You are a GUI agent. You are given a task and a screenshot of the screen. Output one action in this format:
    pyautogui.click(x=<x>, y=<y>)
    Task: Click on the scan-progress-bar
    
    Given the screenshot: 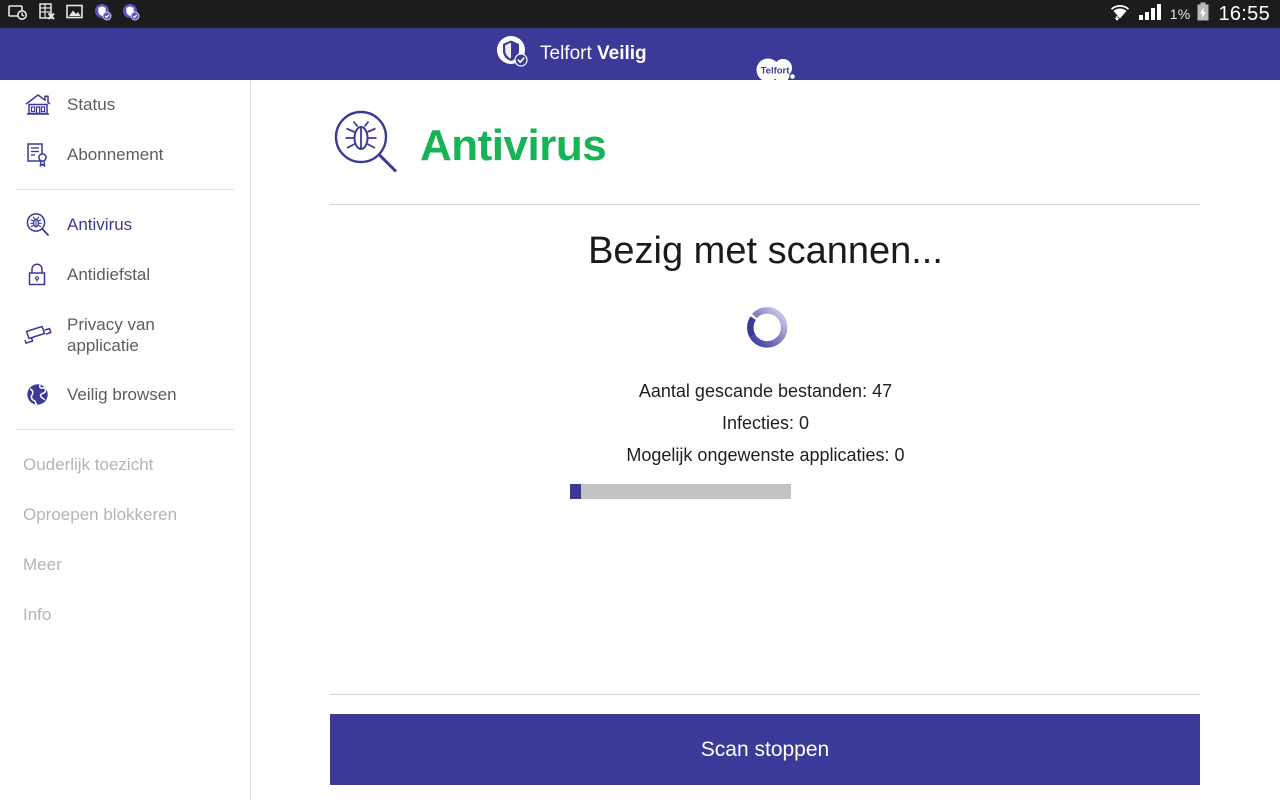 What is the action you would take?
    pyautogui.click(x=680, y=491)
    